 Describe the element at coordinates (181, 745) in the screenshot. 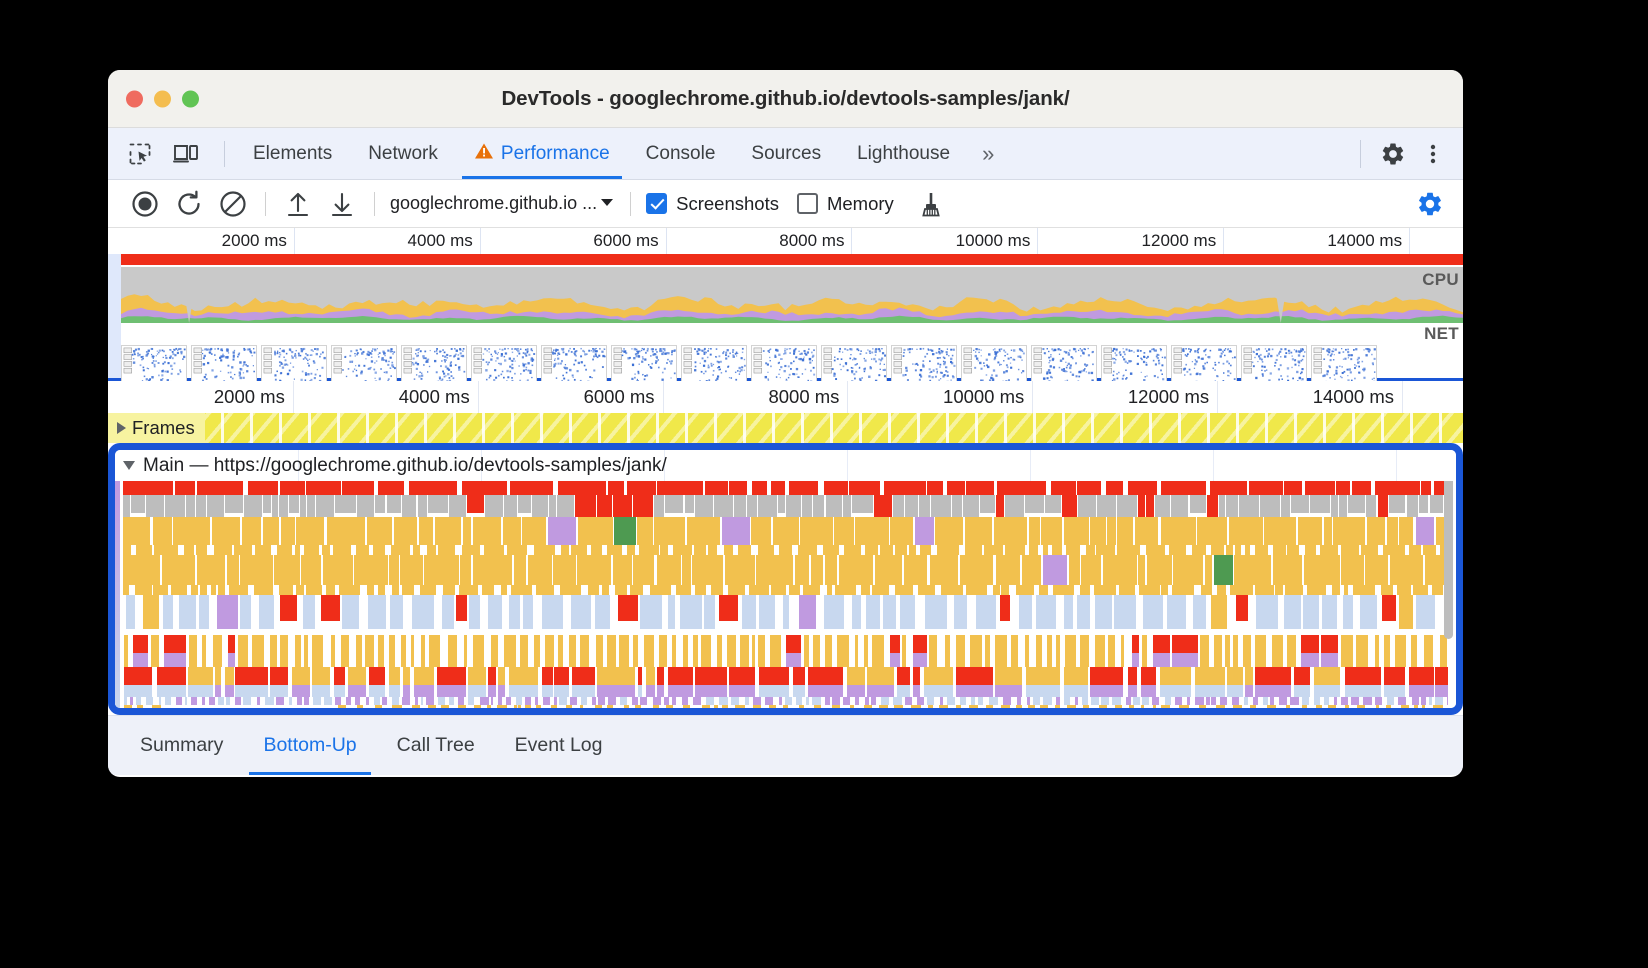

I see `tab-summary: Summary` at that location.